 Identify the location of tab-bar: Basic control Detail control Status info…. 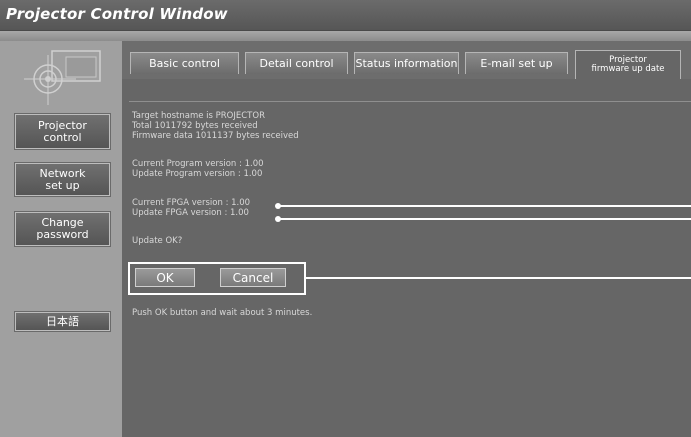
(406, 60).